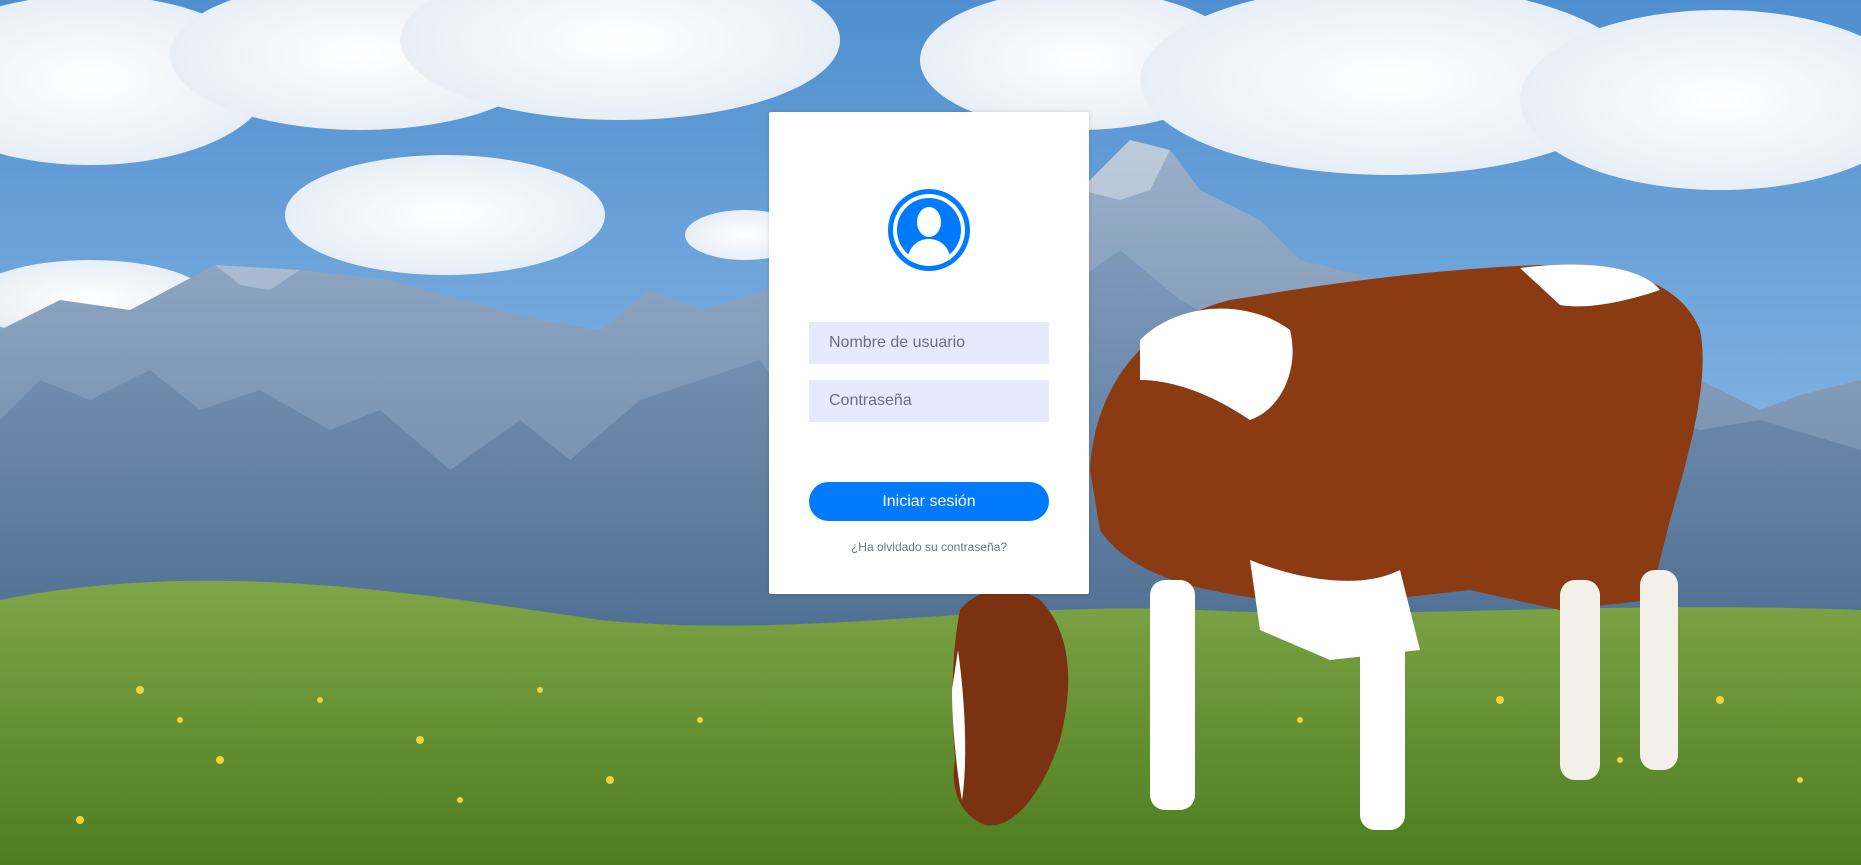  Describe the element at coordinates (929, 547) in the screenshot. I see `forgot-password-link: ¿Ha olvidado su contraseña?` at that location.